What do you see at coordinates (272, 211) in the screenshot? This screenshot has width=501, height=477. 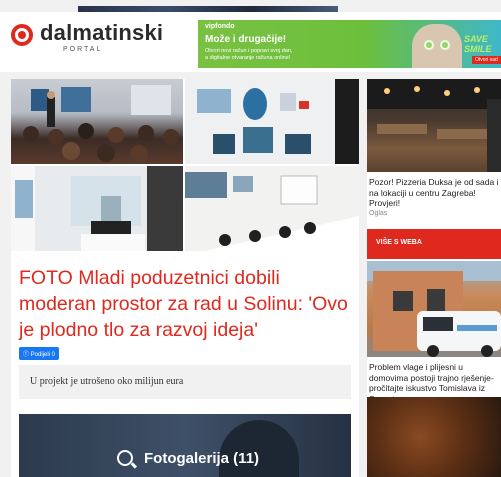 I see `photo-table-art` at bounding box center [272, 211].